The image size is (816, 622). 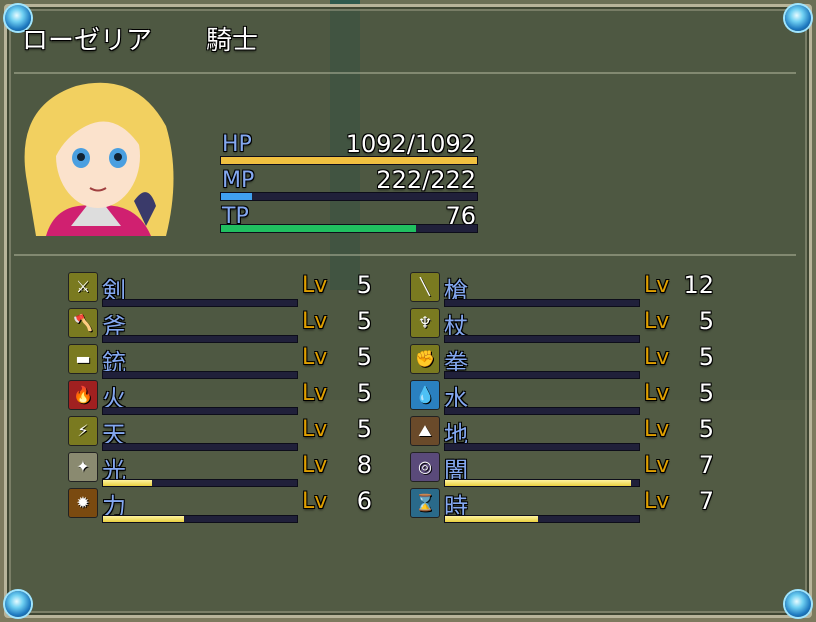 What do you see at coordinates (83, 395) in the screenshot?
I see `fire-icon: 🔥` at bounding box center [83, 395].